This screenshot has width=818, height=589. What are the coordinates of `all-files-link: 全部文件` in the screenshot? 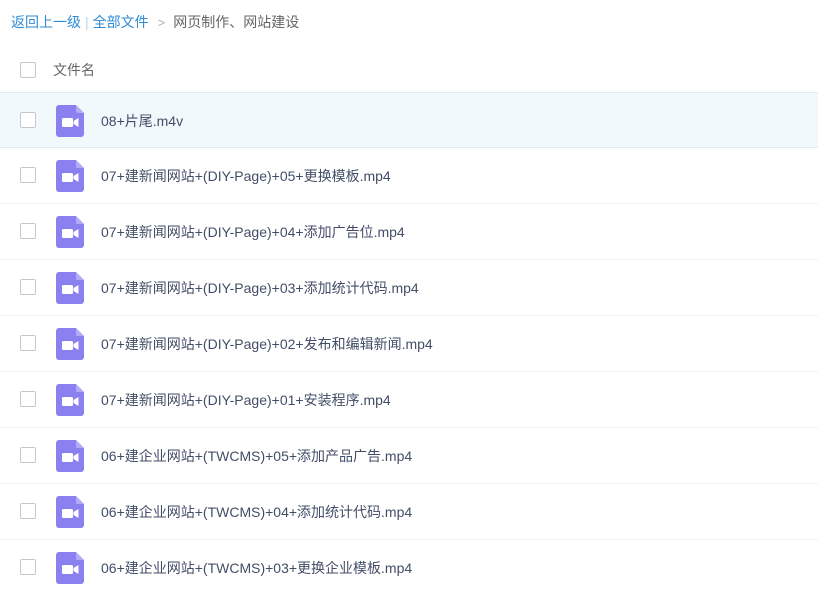 It's located at (121, 22).